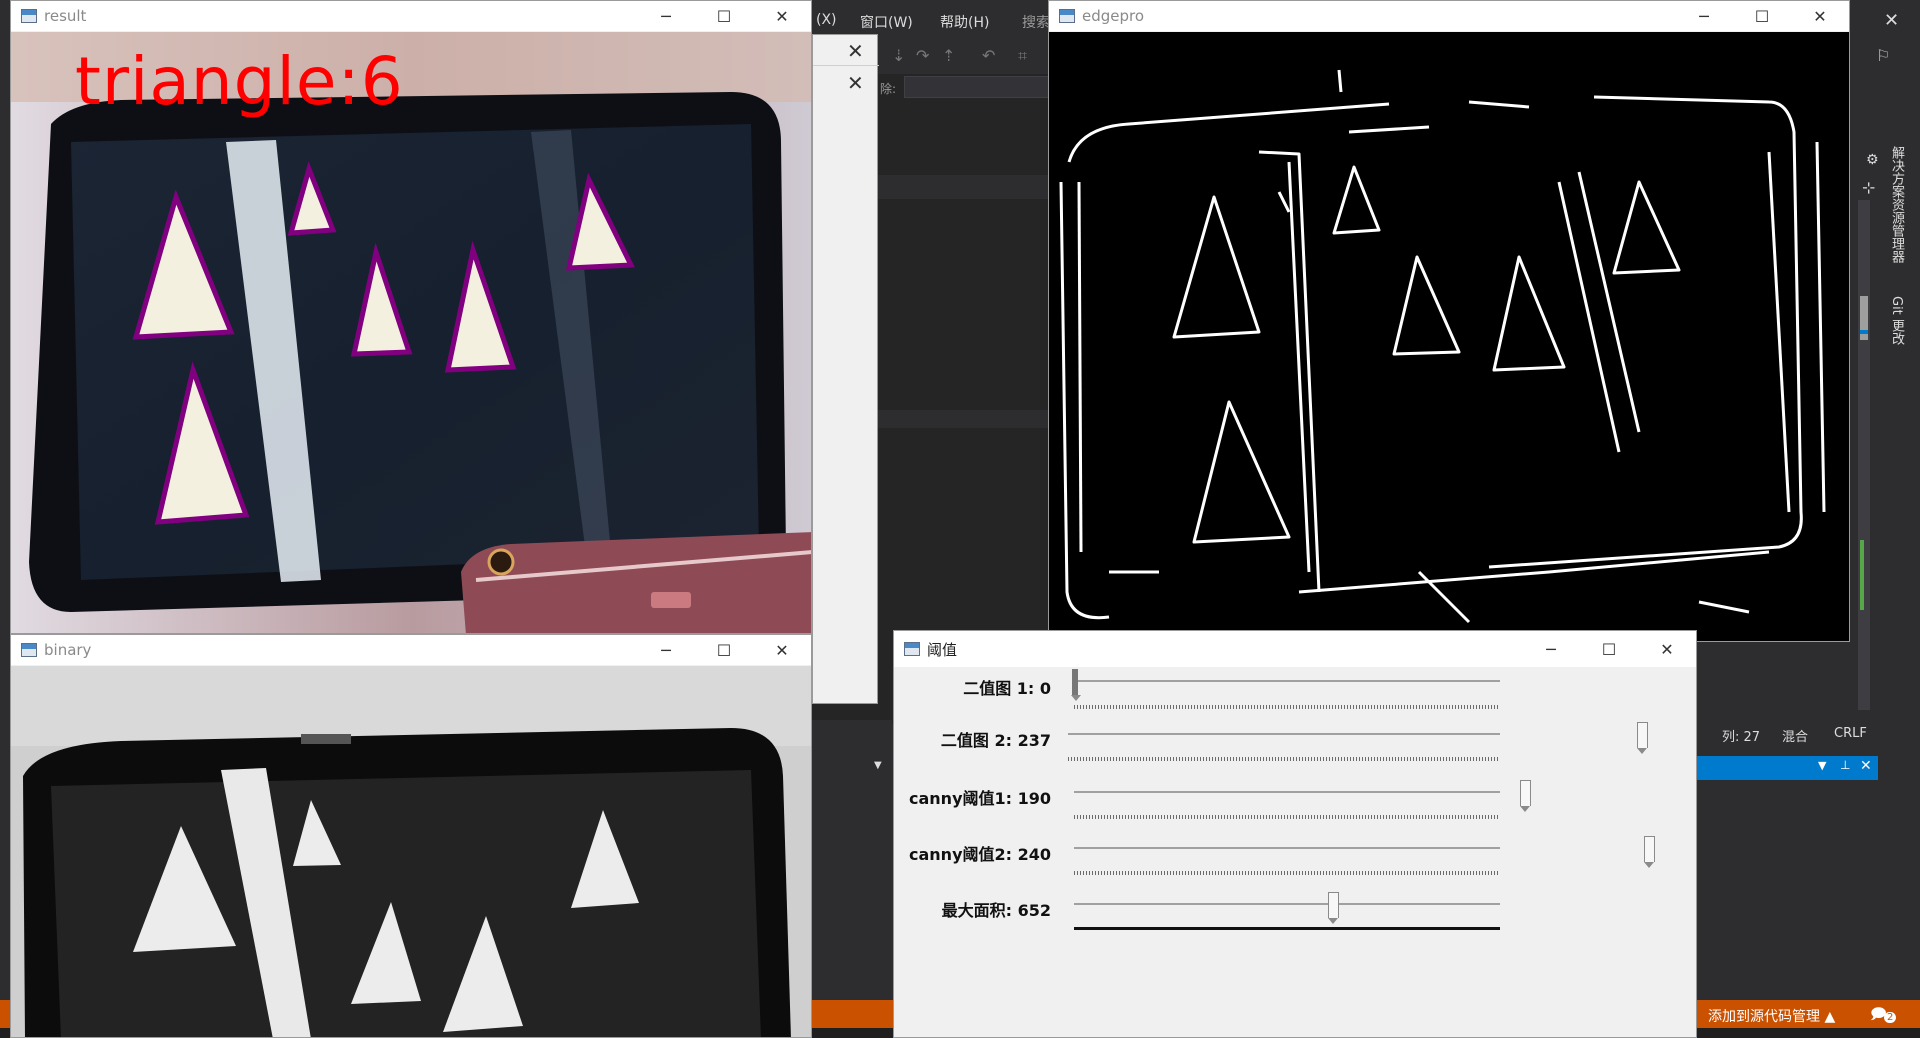 This screenshot has width=1920, height=1038. What do you see at coordinates (1883, 55) in the screenshot?
I see `feedback-icon: ⚐` at bounding box center [1883, 55].